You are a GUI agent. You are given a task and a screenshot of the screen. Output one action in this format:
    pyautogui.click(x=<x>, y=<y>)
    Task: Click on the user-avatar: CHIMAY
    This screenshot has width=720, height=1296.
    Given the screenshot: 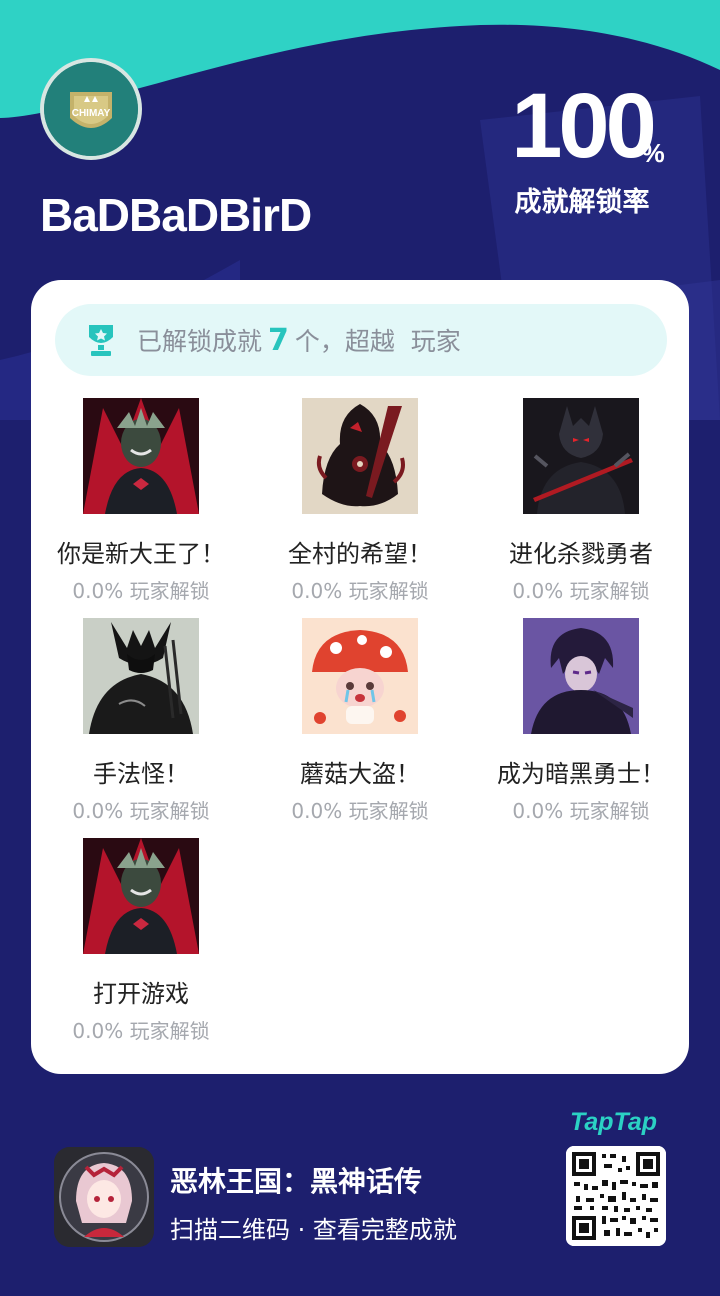 What is the action you would take?
    pyautogui.click(x=91, y=109)
    